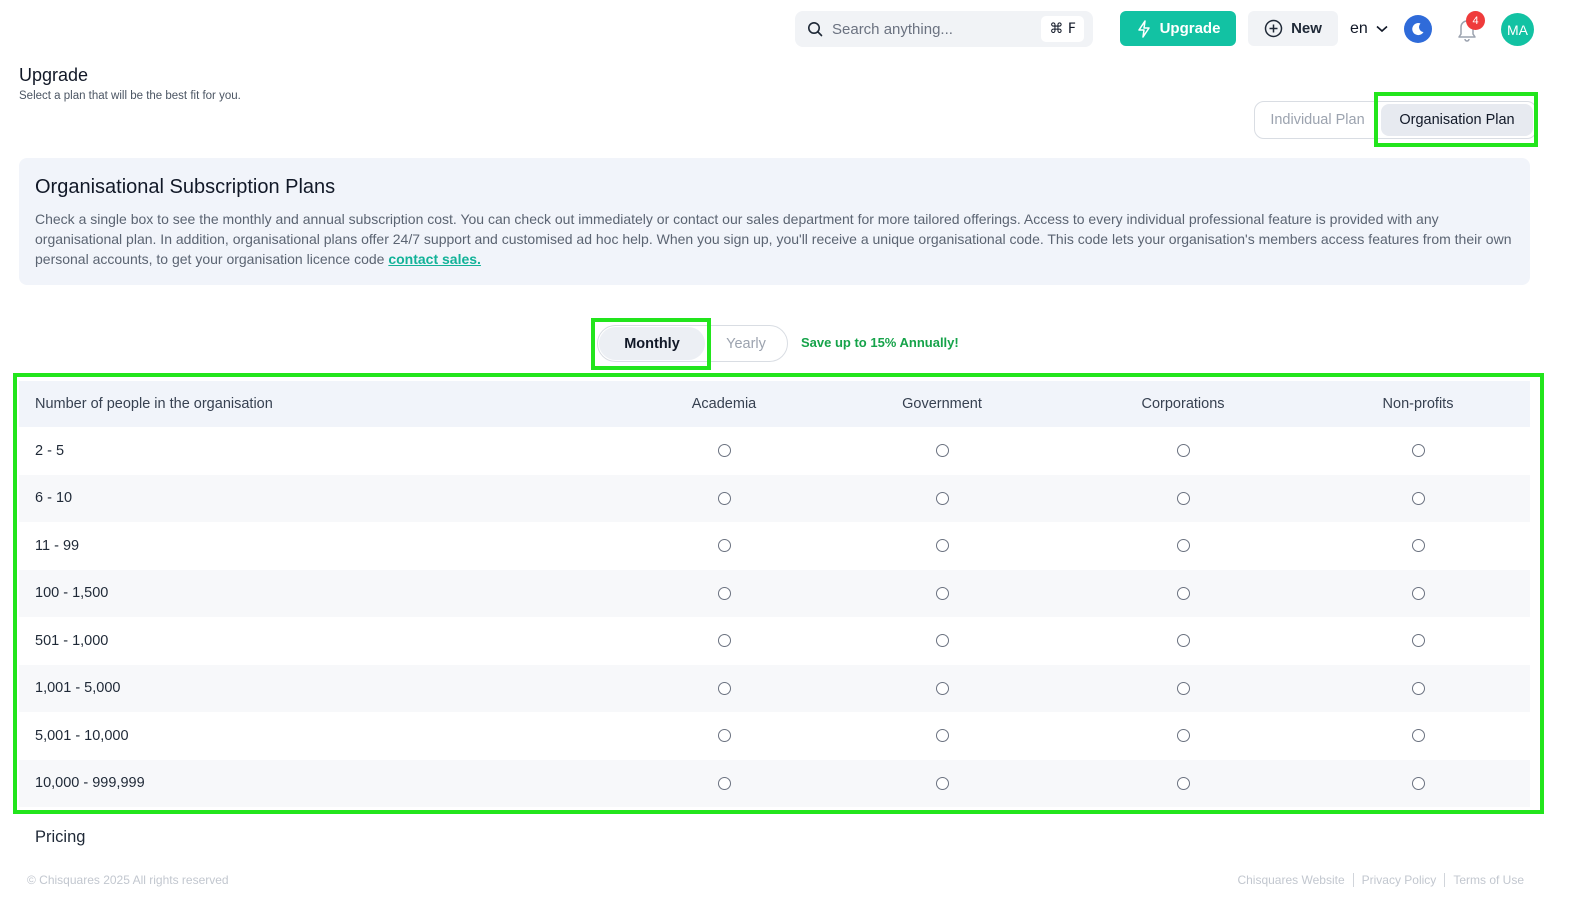 Image resolution: width=1583 pixels, height=906 pixels. I want to click on pricing-heading: Pricing, so click(60, 837).